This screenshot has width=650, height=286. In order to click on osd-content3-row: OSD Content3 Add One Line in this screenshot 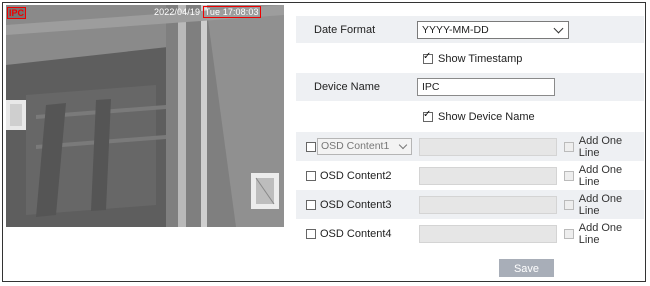, I will do `click(470, 204)`.